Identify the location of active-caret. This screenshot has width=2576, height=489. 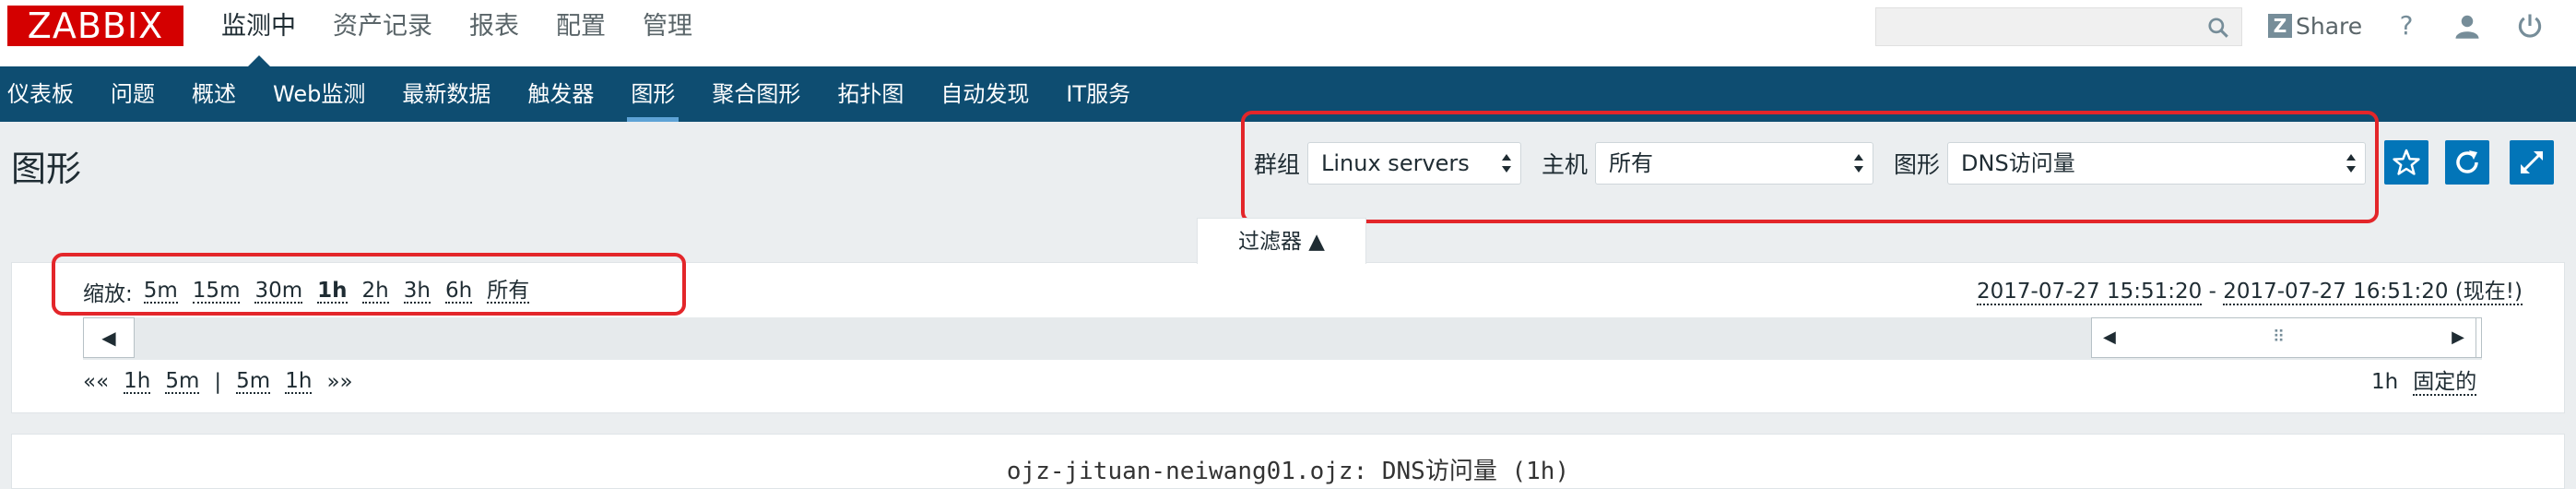
(258, 61).